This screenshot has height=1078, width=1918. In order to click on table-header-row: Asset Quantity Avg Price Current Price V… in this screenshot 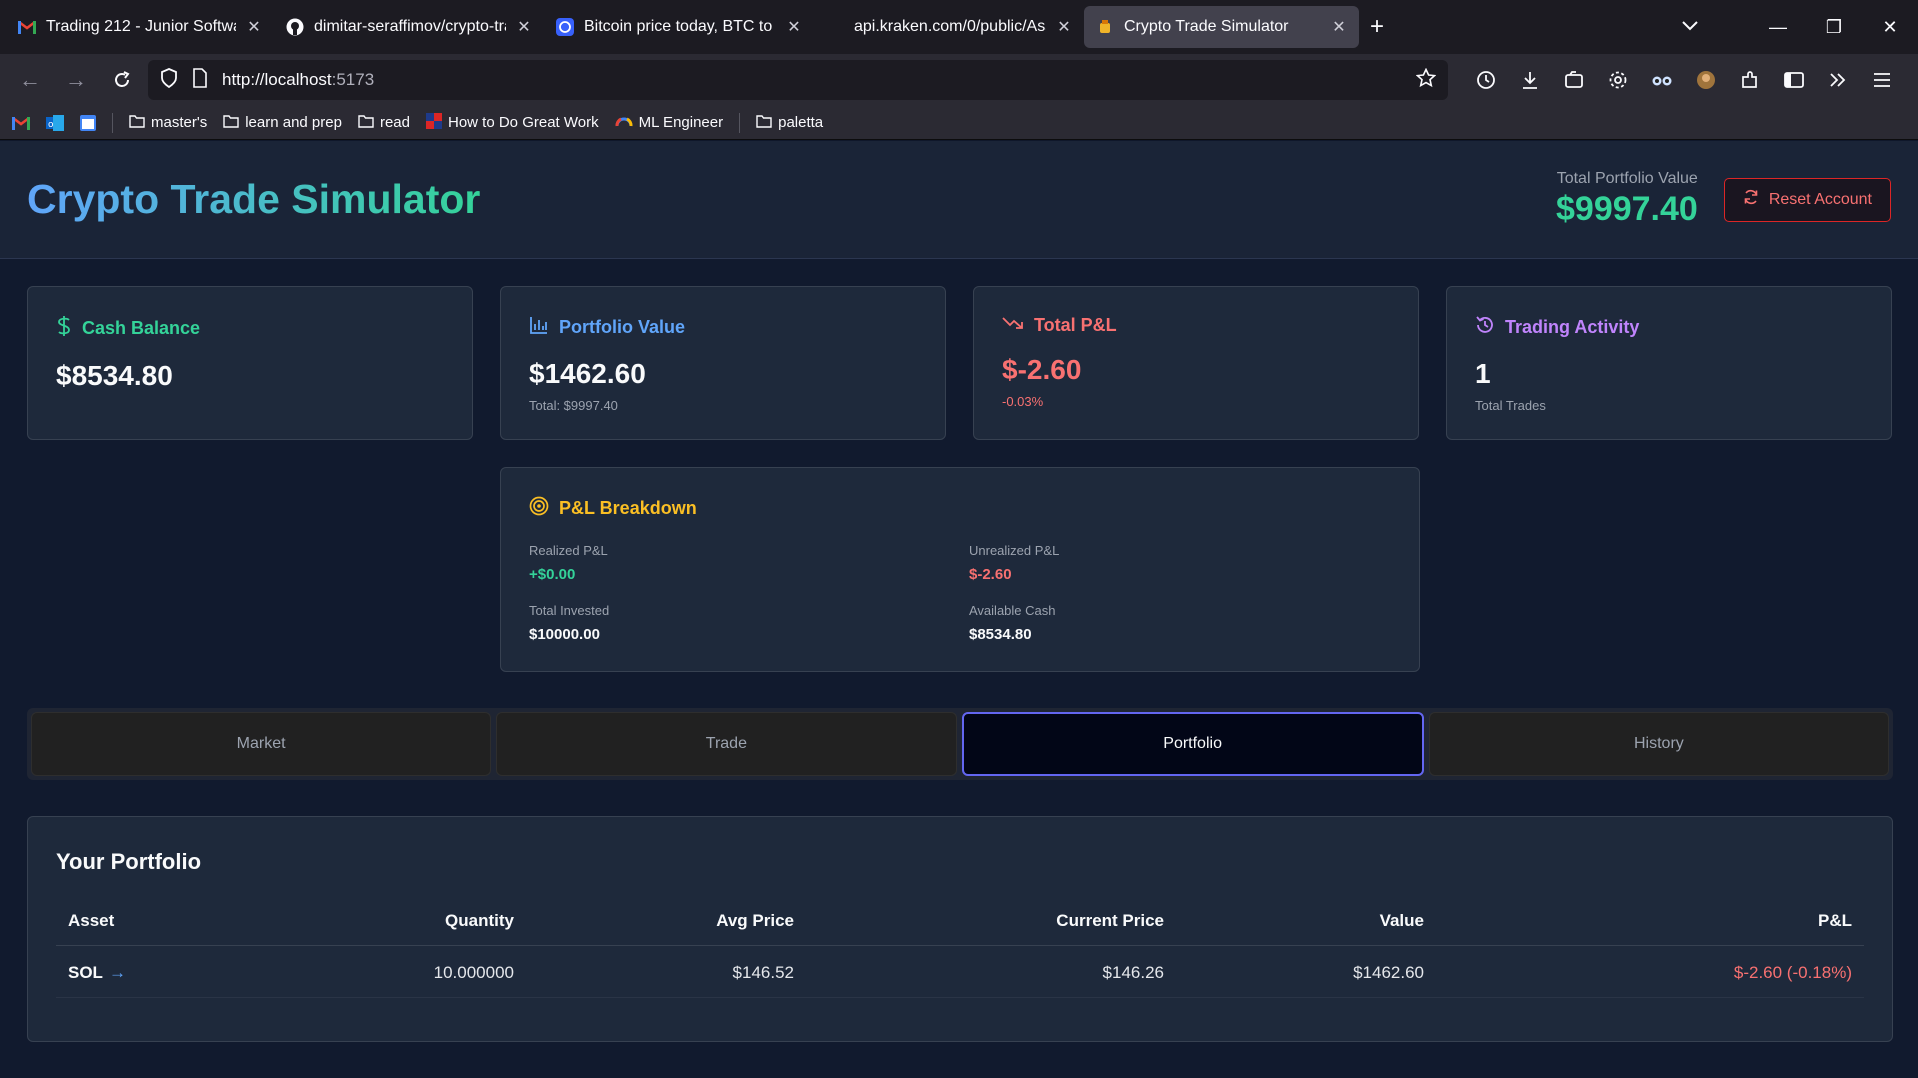, I will do `click(960, 928)`.